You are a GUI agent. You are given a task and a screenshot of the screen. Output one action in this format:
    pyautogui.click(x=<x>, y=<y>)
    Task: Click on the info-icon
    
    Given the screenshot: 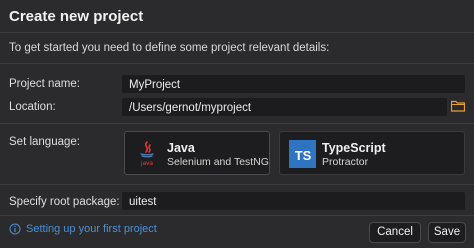 What is the action you would take?
    pyautogui.click(x=15, y=229)
    